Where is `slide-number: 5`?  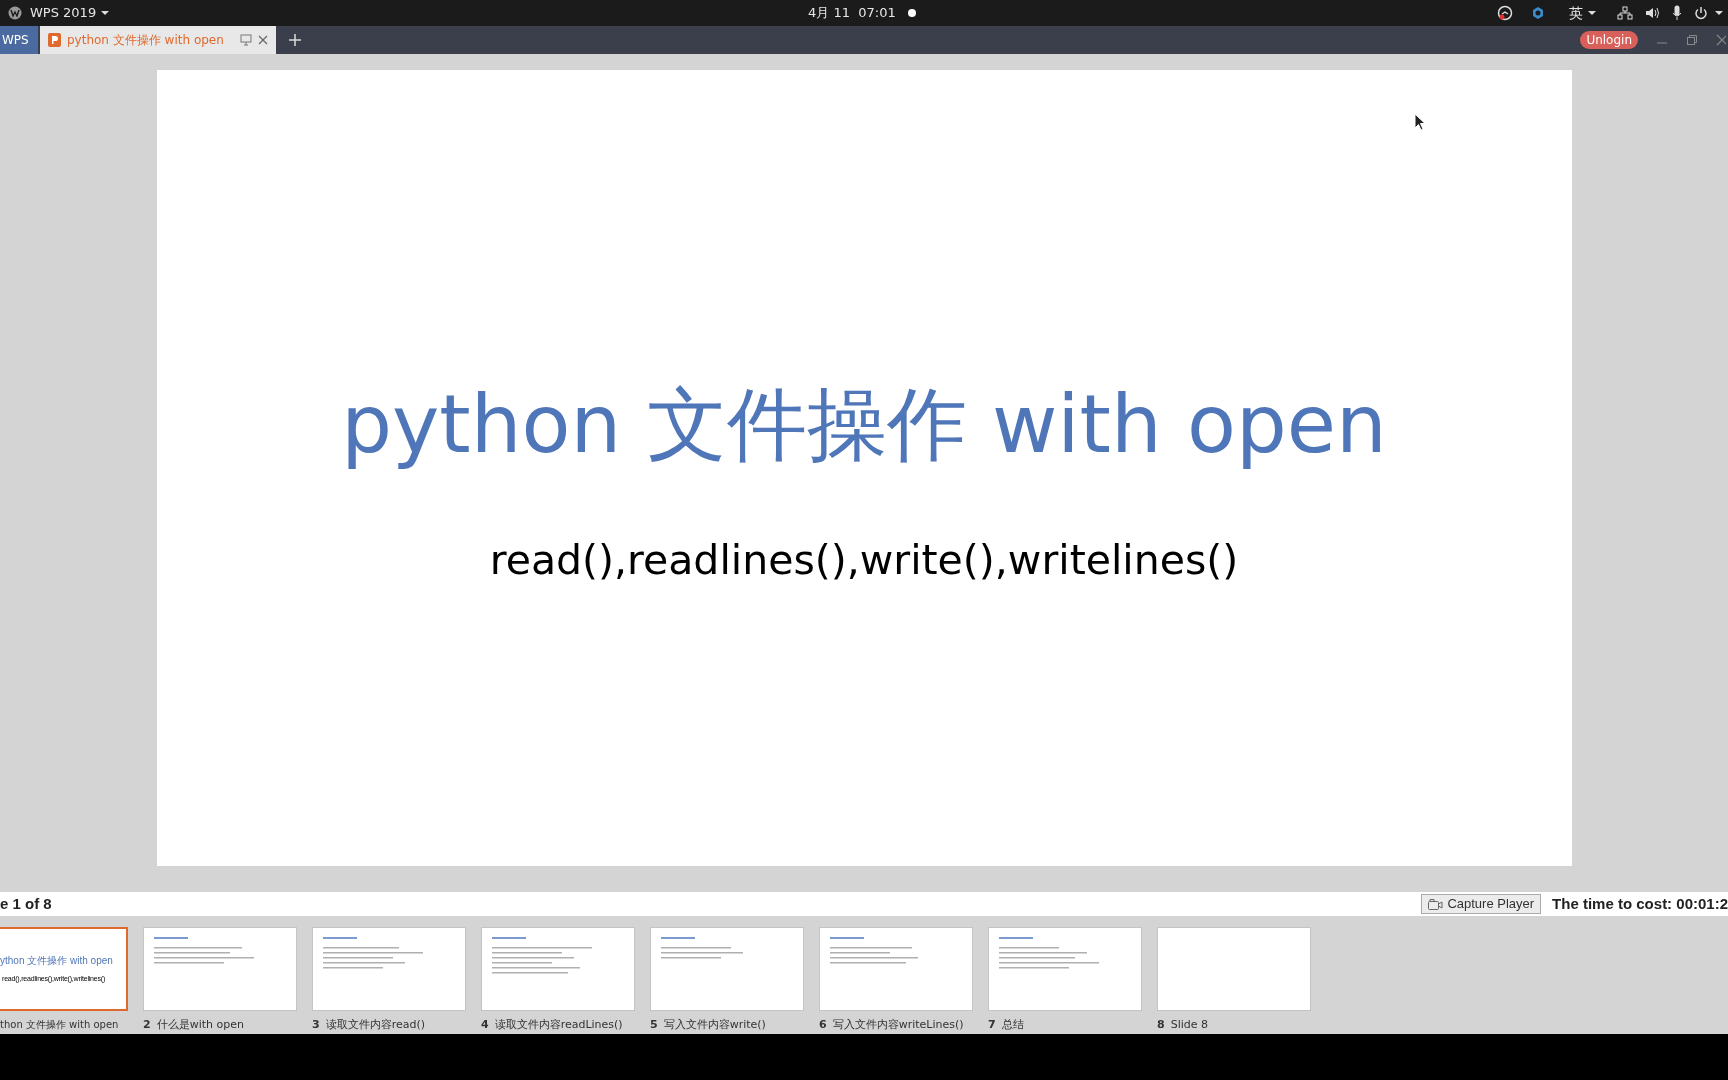
slide-number: 5 is located at coordinates (654, 1025).